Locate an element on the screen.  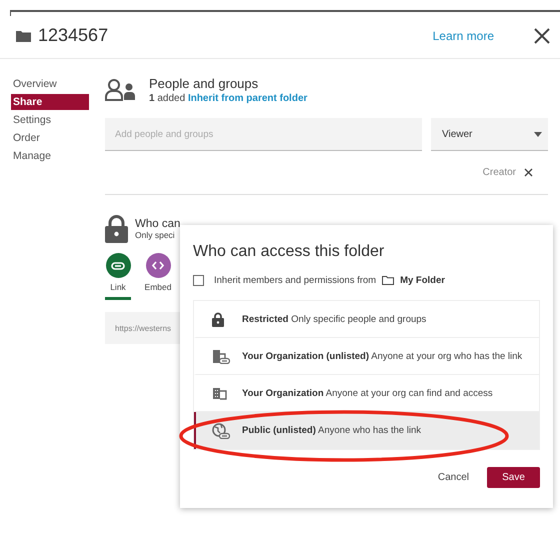
globe-link-icon is located at coordinates (221, 430).